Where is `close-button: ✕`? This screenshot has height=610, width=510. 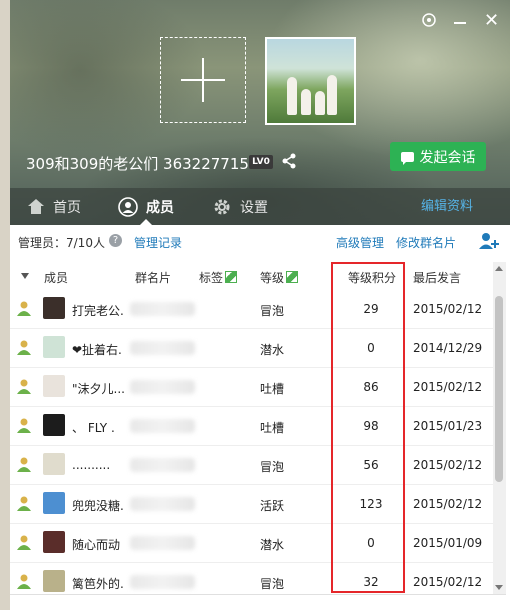
close-button: ✕ is located at coordinates (491, 20).